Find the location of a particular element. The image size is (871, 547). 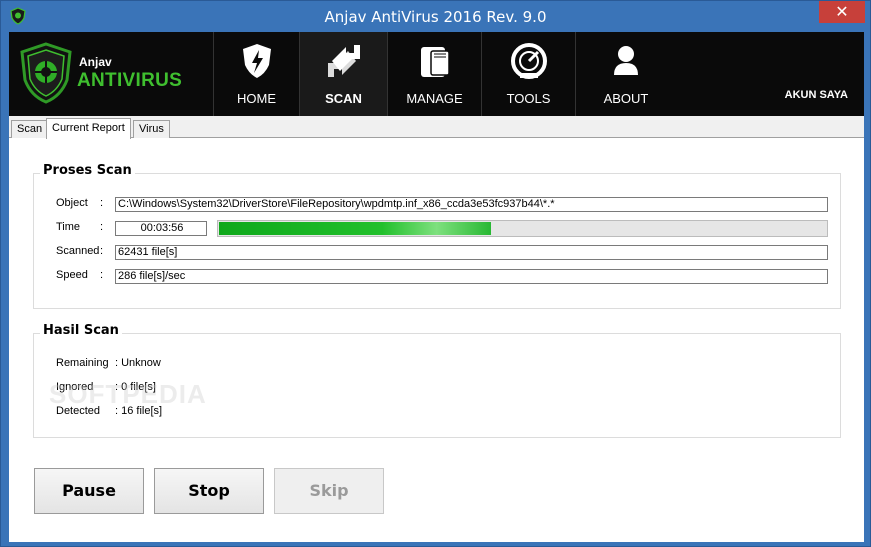

title-bar: Anjav AntiVirus 2016 Rev. 9.0 ✕ is located at coordinates (435, 16).